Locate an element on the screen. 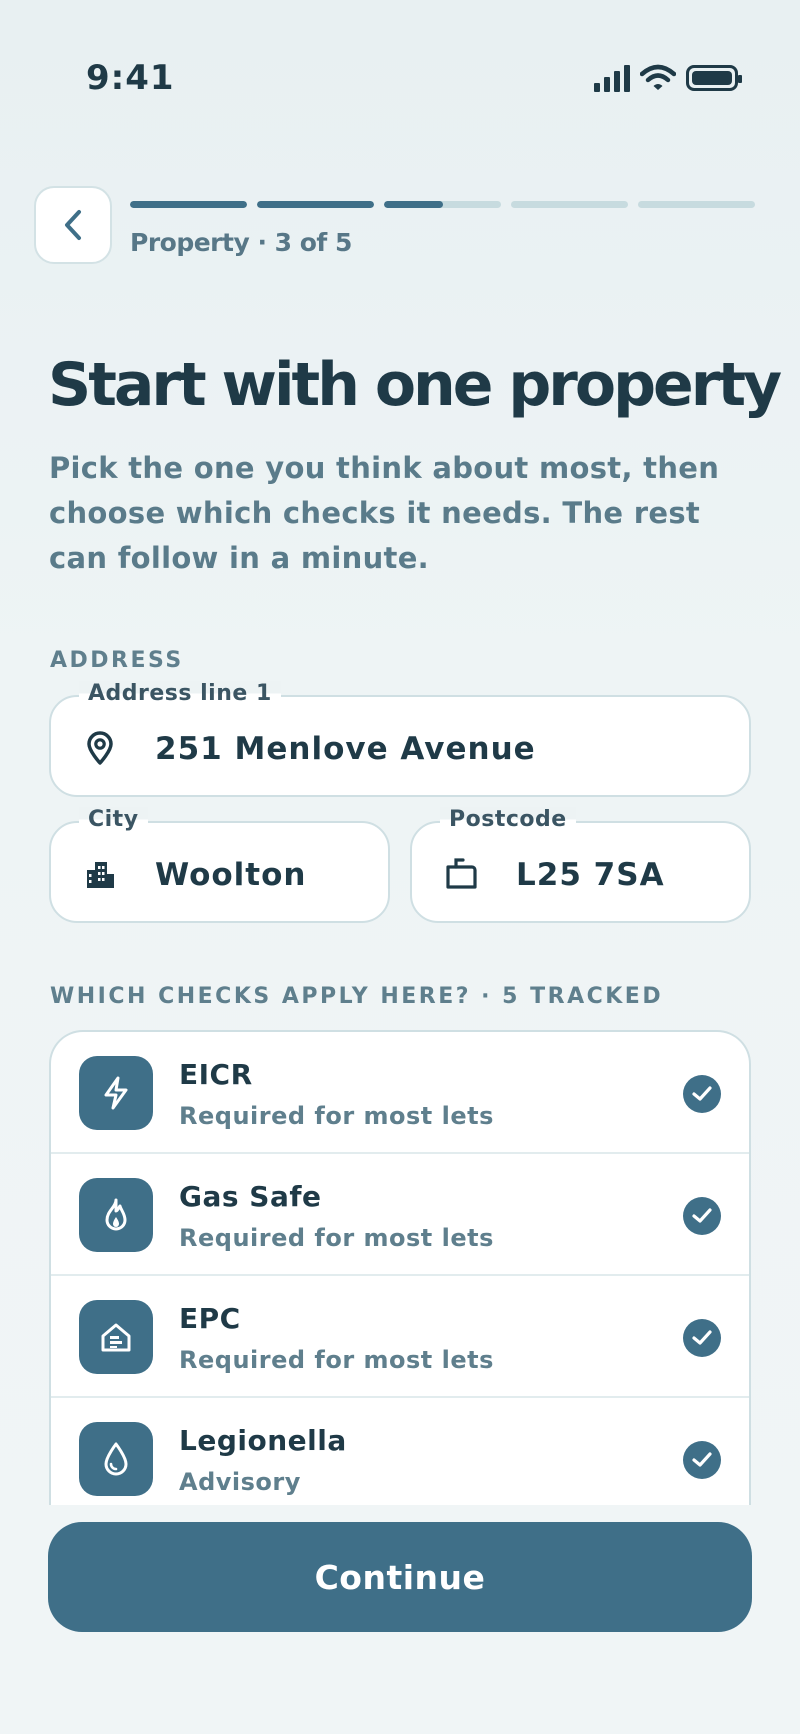 This screenshot has height=1734, width=800. postcode-input: L25 7SA is located at coordinates (590, 875).